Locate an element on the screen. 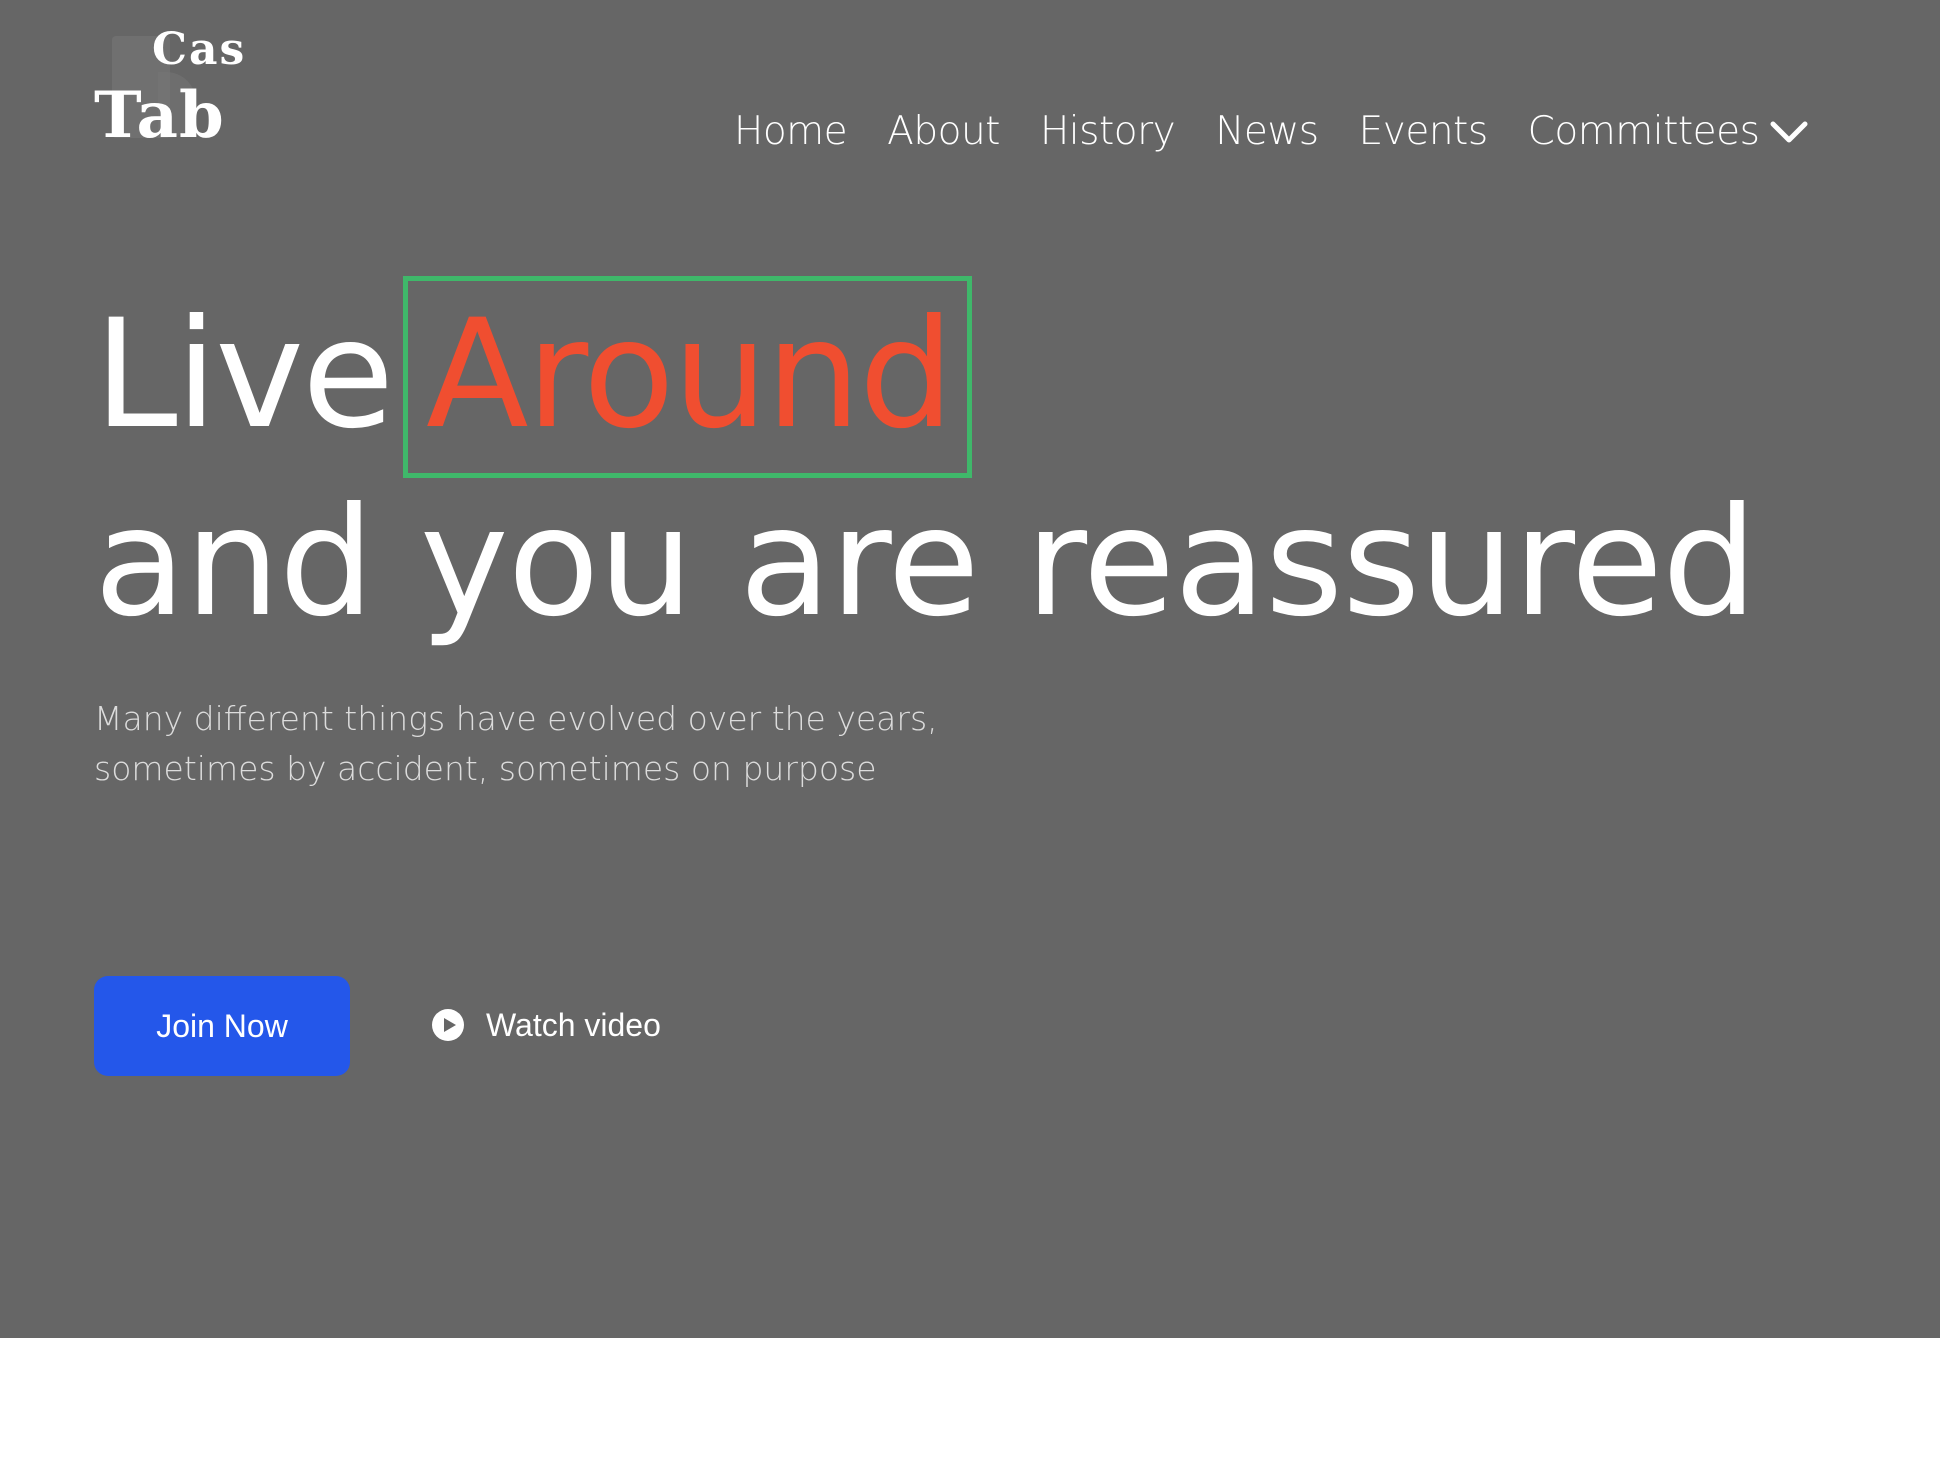  watch-video-label: Watch video is located at coordinates (573, 1024).